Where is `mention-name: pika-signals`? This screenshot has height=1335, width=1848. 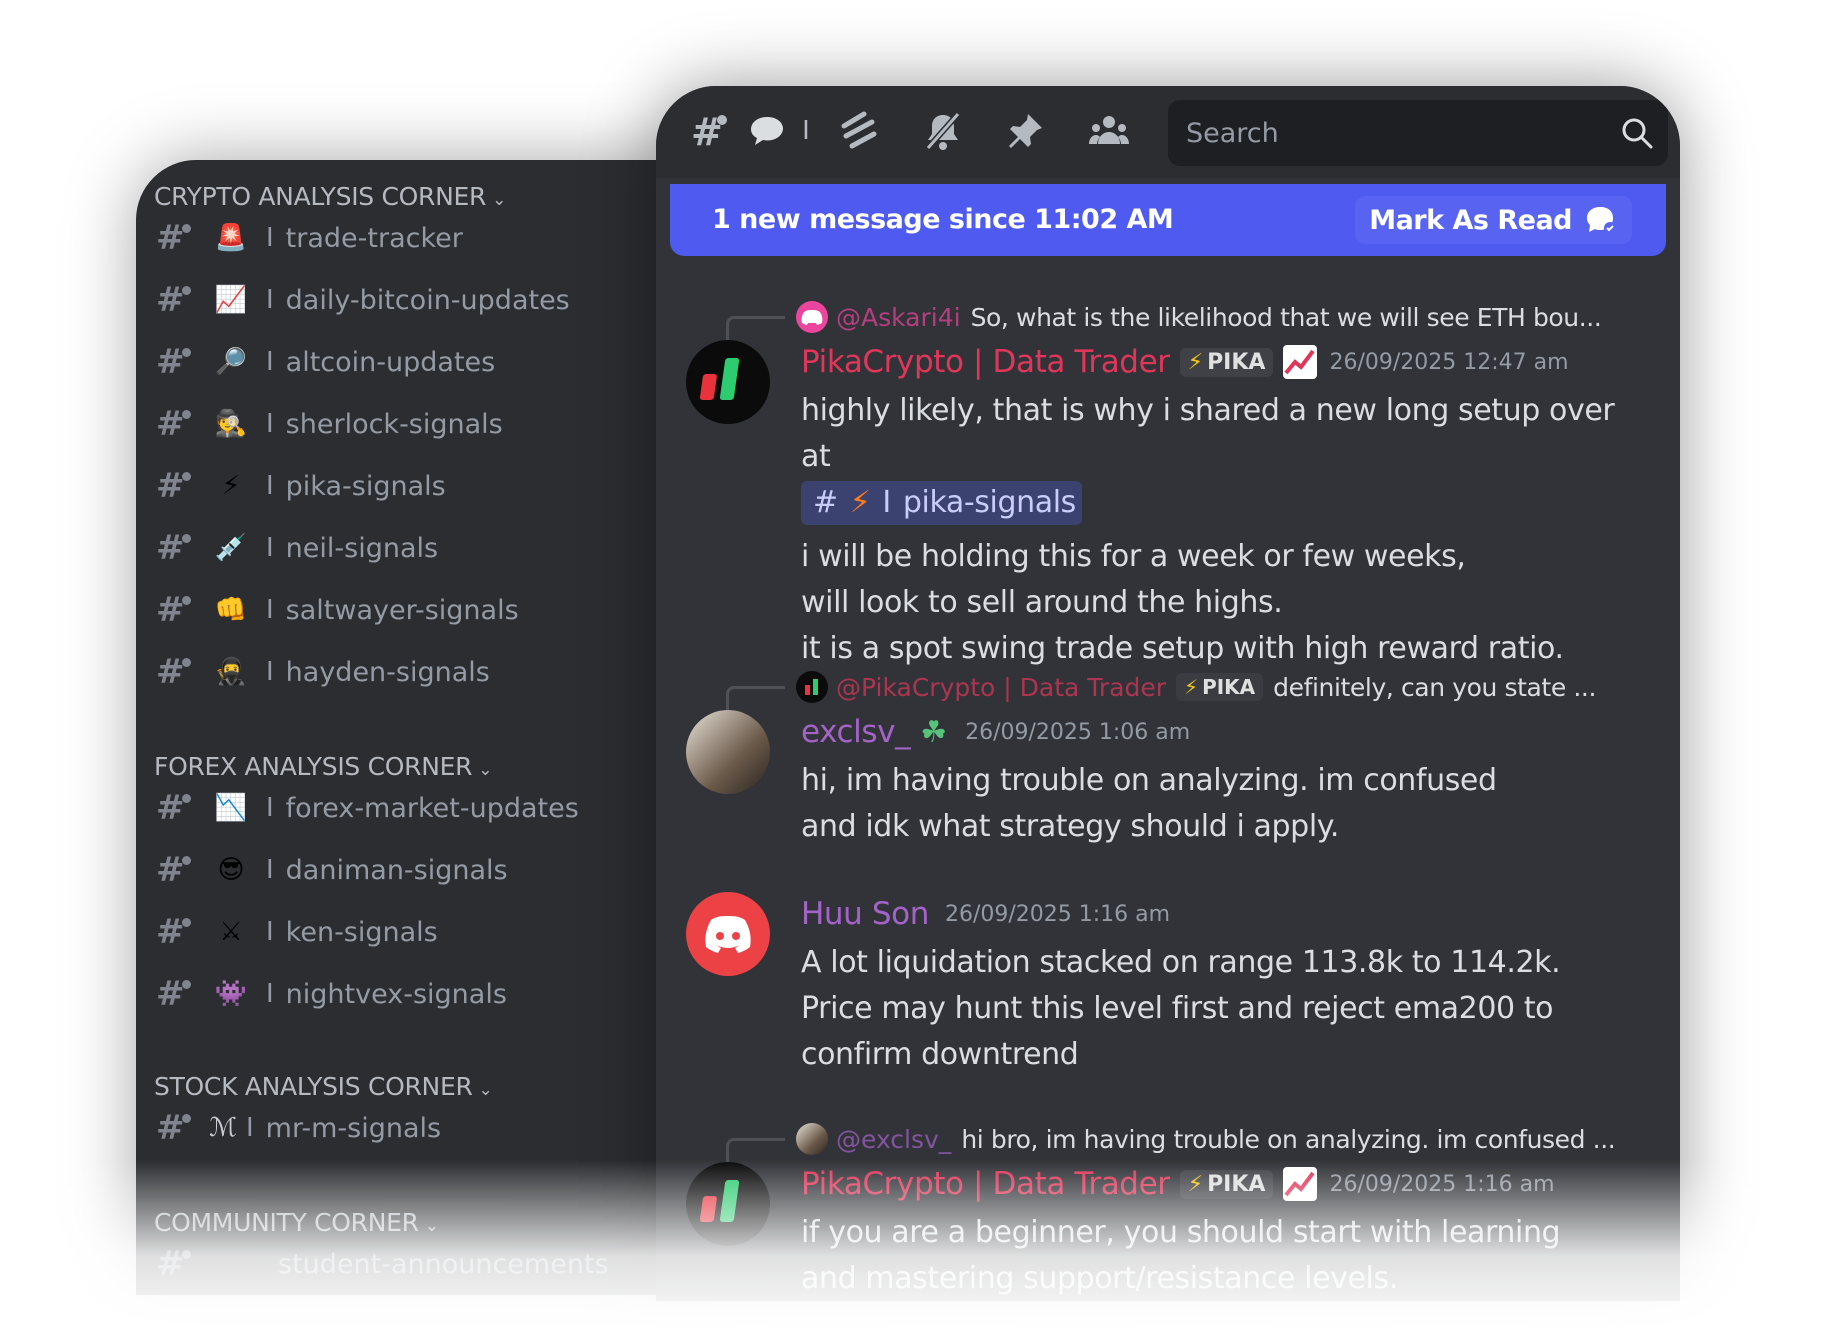 mention-name: pika-signals is located at coordinates (989, 502).